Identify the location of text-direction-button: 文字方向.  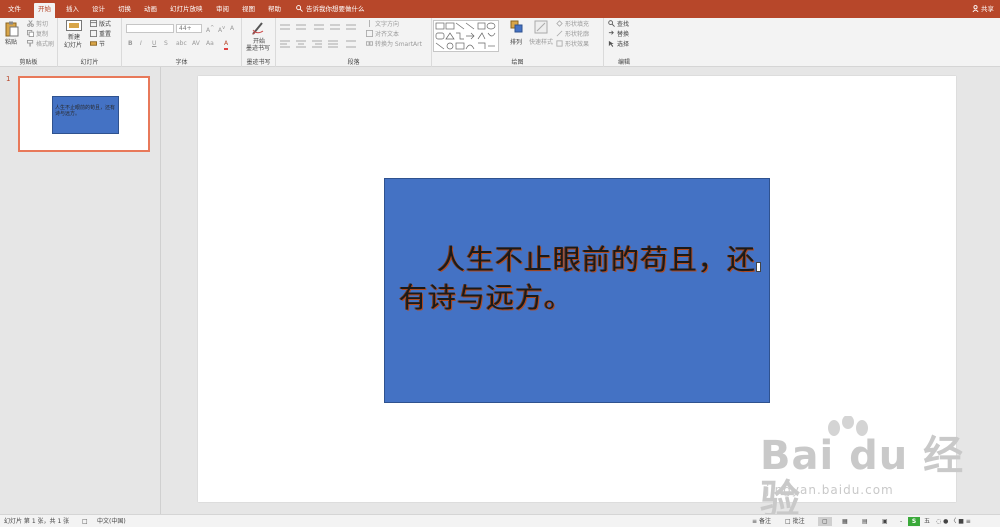
(382, 24).